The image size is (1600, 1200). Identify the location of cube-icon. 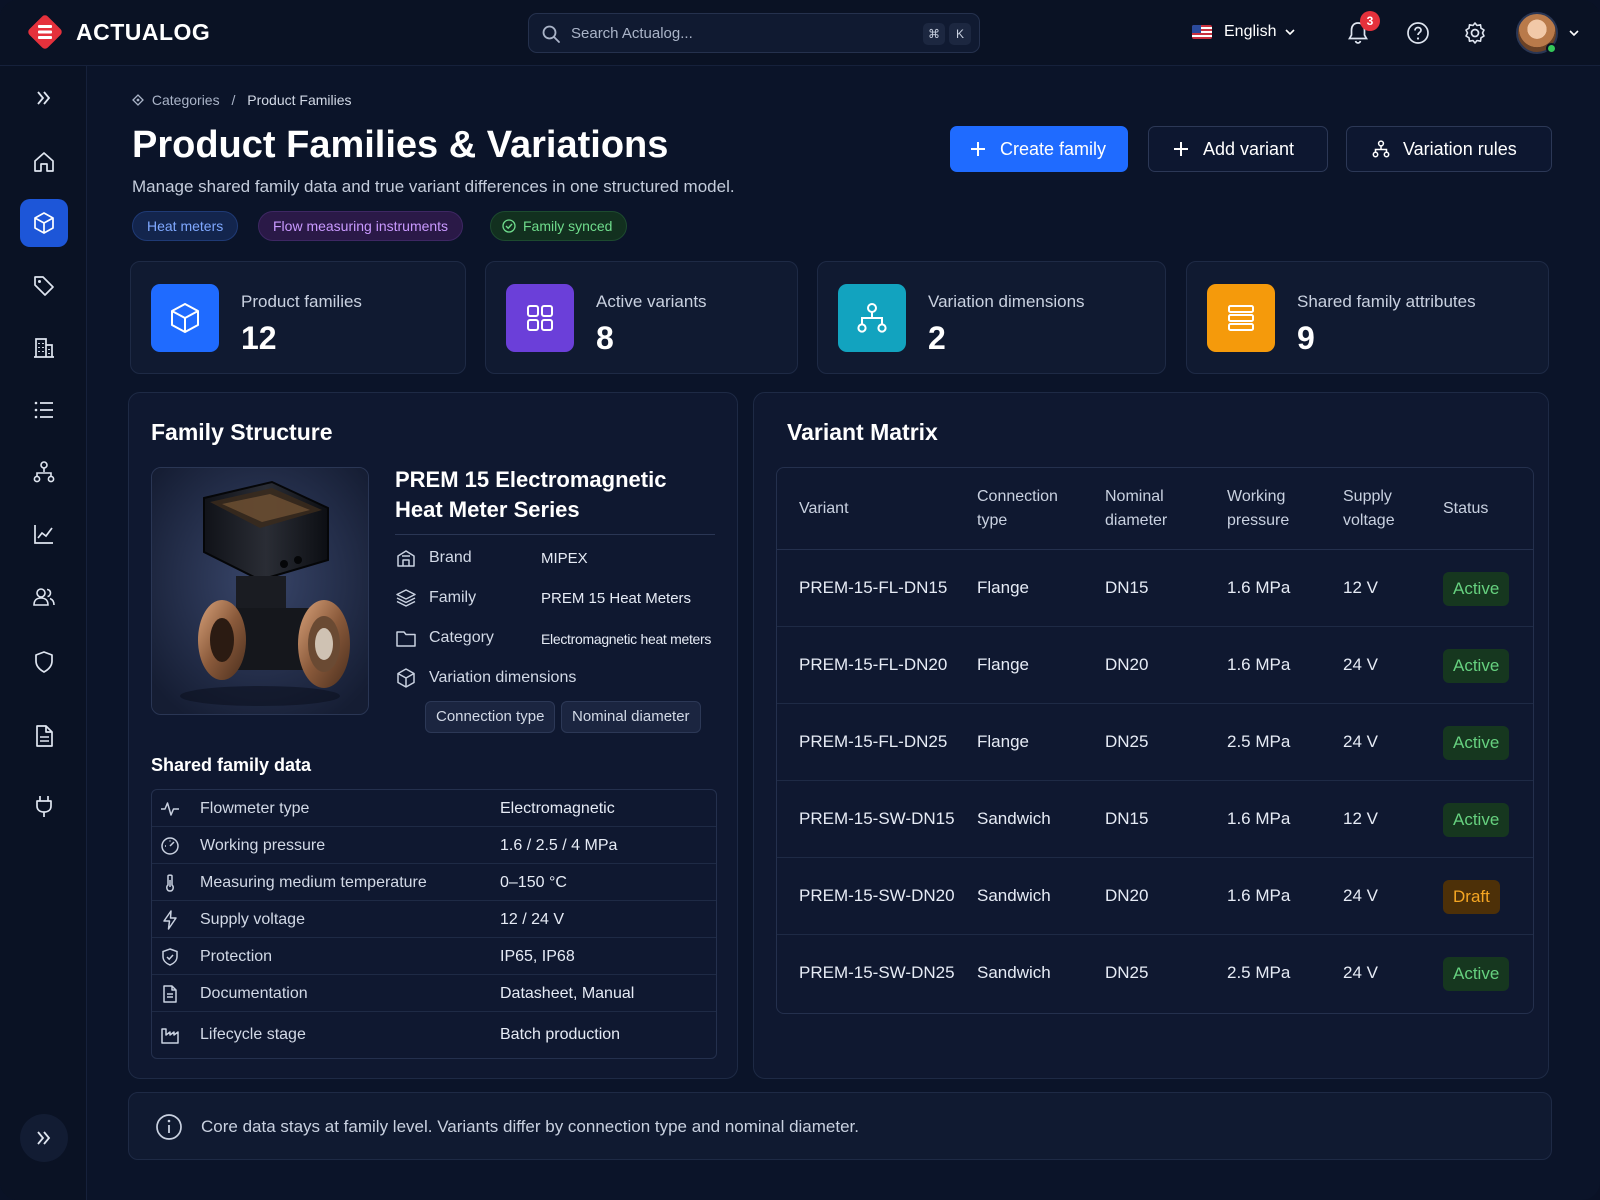
(406, 678).